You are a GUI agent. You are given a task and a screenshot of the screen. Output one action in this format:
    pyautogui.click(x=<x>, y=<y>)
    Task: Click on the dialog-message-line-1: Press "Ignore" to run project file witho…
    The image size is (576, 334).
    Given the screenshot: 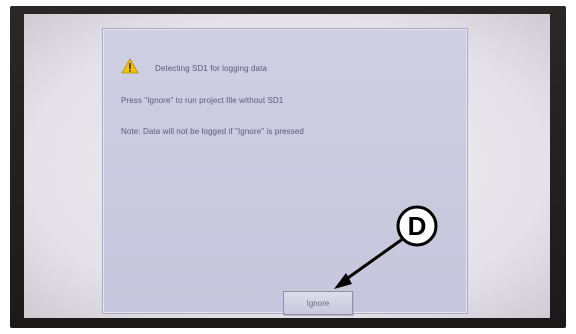 What is the action you would take?
    pyautogui.click(x=202, y=100)
    